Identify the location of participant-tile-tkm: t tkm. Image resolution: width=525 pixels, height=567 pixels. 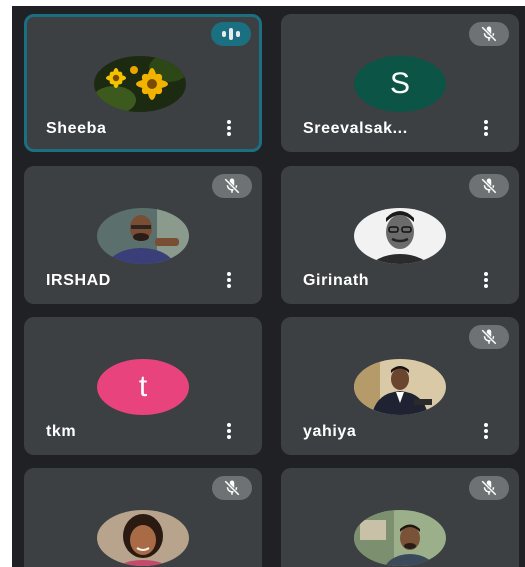
(143, 386).